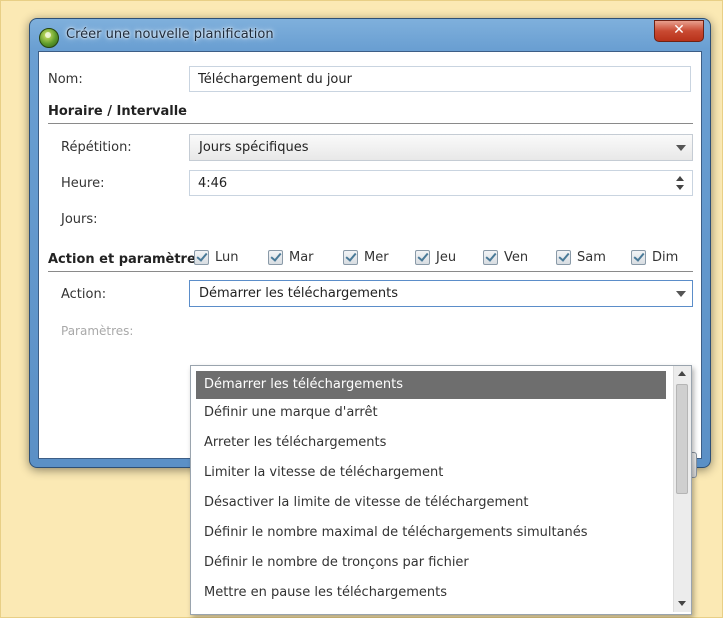 The height and width of the screenshot is (618, 723). What do you see at coordinates (65, 79) in the screenshot?
I see `name-label: Nom:` at bounding box center [65, 79].